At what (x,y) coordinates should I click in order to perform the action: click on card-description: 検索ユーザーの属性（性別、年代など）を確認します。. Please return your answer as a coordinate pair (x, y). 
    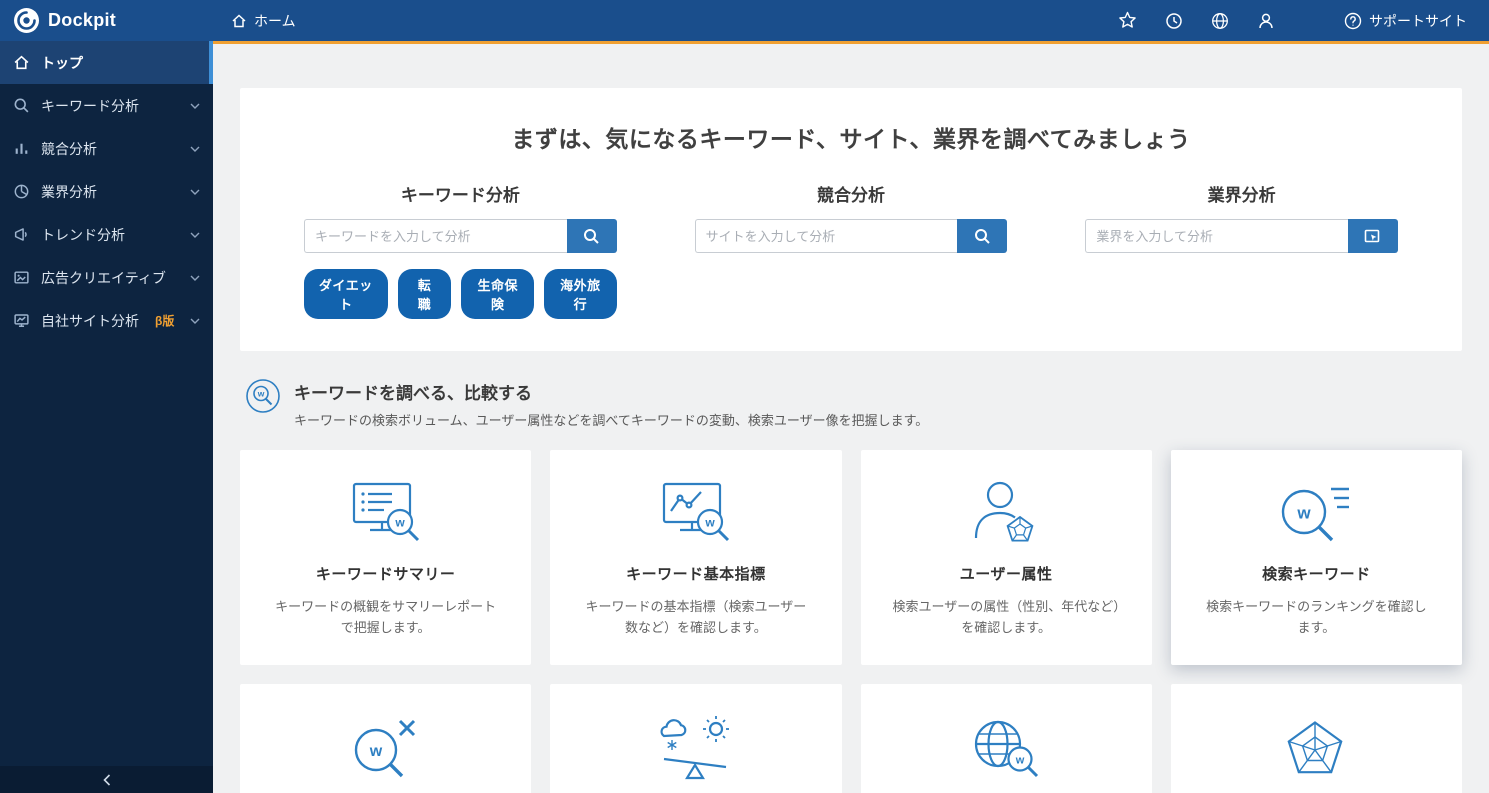
    Looking at the image, I should click on (1006, 617).